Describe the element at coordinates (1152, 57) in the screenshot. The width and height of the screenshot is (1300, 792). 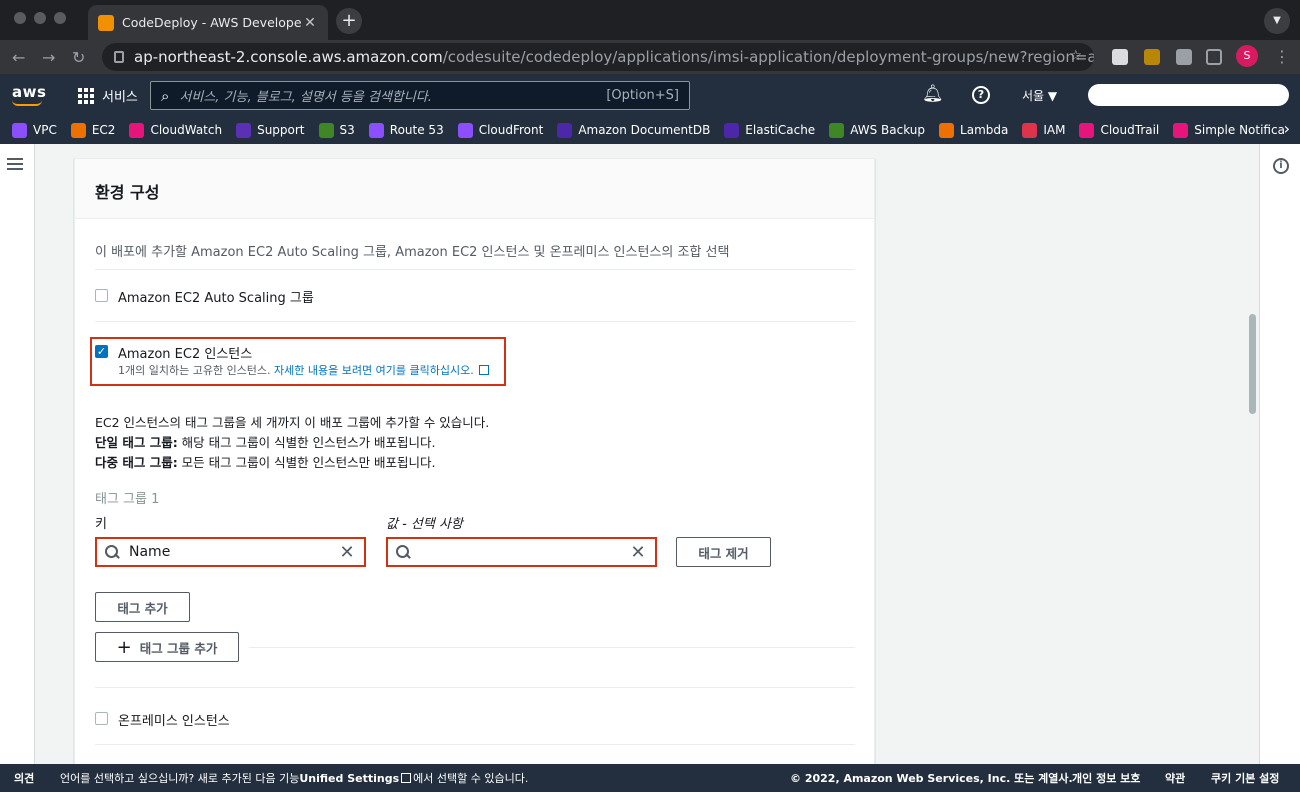
I see `extension-star-icon` at that location.